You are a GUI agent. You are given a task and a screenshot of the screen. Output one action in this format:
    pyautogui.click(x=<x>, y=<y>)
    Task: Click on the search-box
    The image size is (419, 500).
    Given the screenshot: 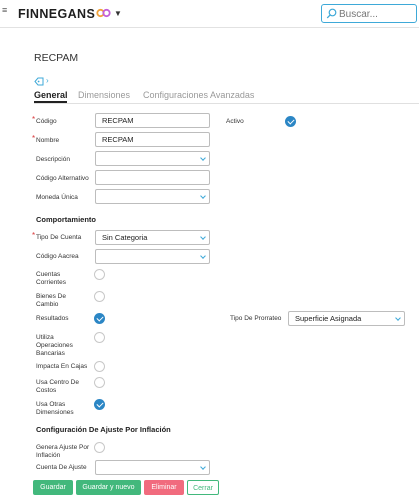 What is the action you would take?
    pyautogui.click(x=369, y=13)
    